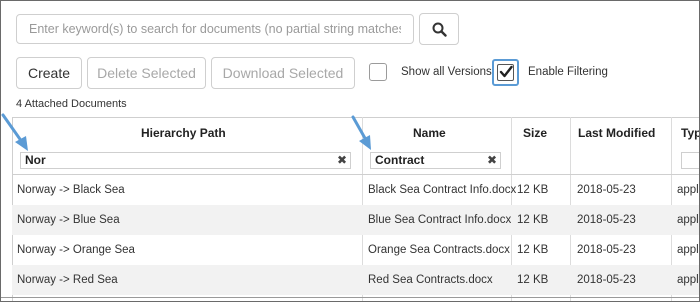 The image size is (700, 302). I want to click on enable-filtering-checkbox, so click(505, 72).